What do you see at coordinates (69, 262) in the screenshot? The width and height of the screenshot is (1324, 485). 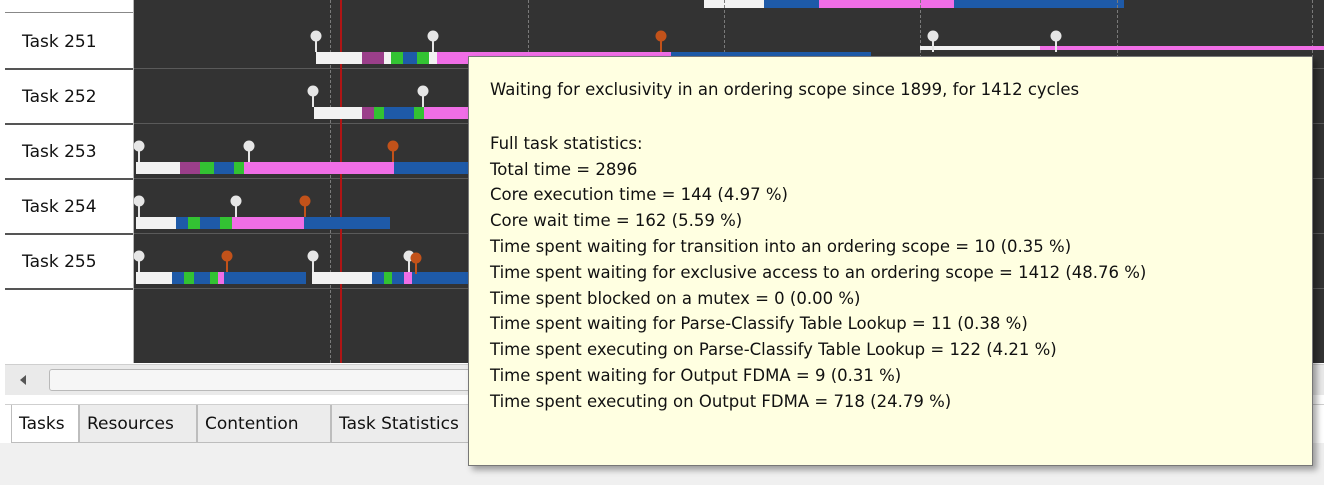 I see `task-label-255: Task 255` at bounding box center [69, 262].